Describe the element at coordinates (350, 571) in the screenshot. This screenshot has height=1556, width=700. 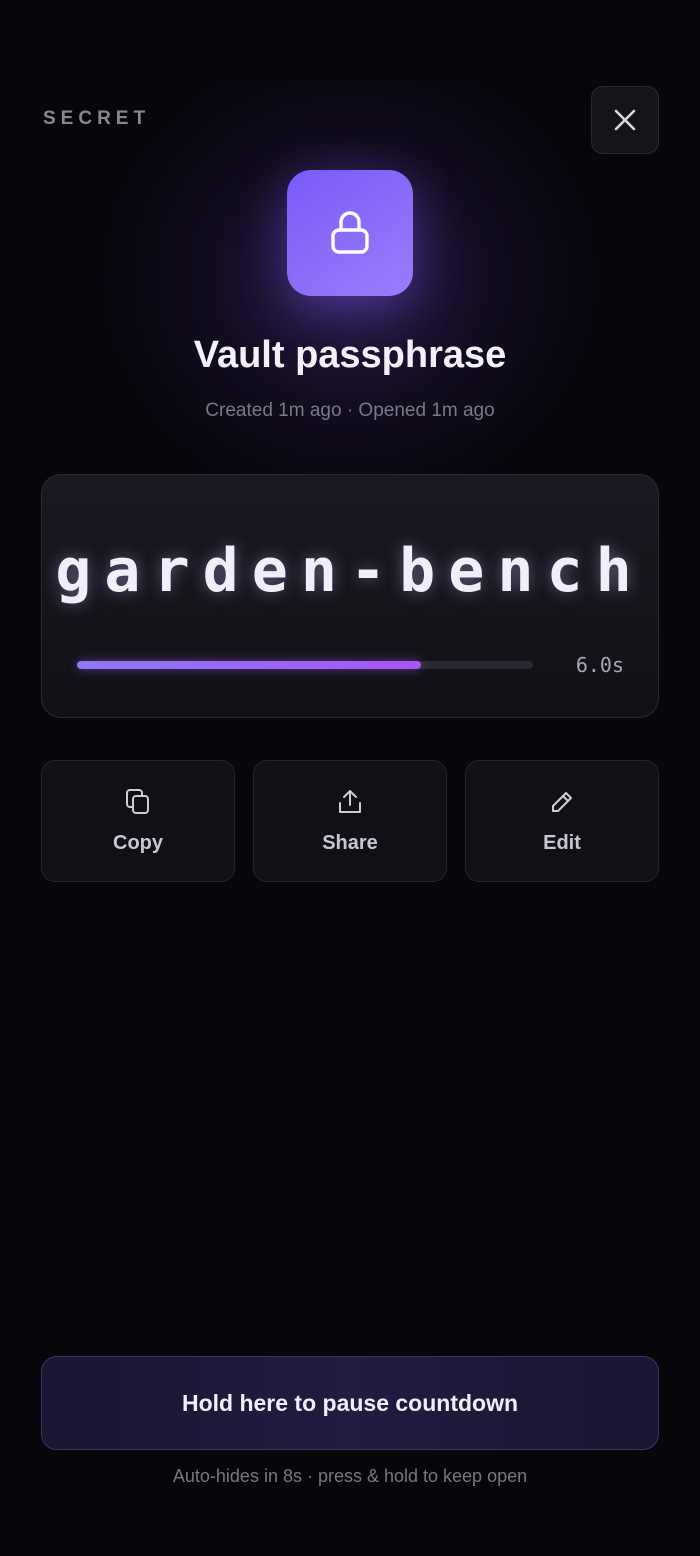
I see `secret-value: garden-bench` at that location.